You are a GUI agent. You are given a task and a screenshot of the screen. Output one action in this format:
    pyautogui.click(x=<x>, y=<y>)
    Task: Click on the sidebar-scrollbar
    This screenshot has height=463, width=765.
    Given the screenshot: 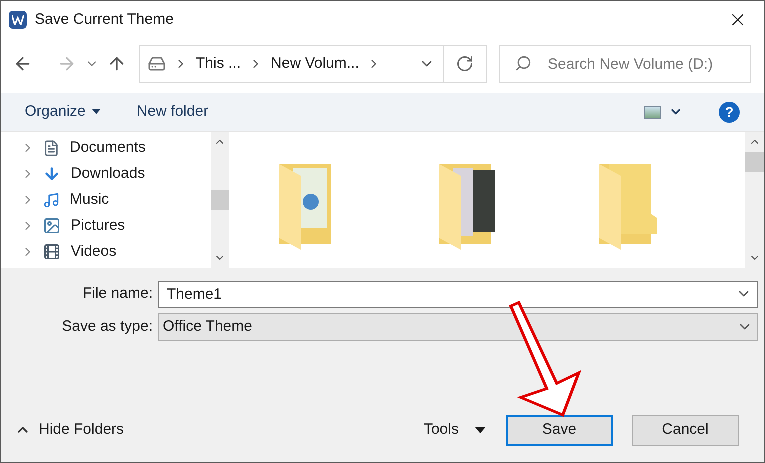 What is the action you would take?
    pyautogui.click(x=220, y=200)
    